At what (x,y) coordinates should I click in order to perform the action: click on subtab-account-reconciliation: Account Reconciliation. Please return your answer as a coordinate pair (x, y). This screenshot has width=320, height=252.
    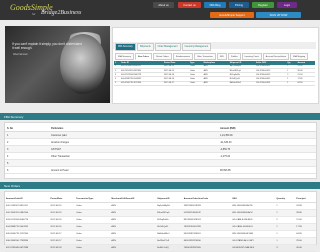
    Looking at the image, I should click on (275, 56).